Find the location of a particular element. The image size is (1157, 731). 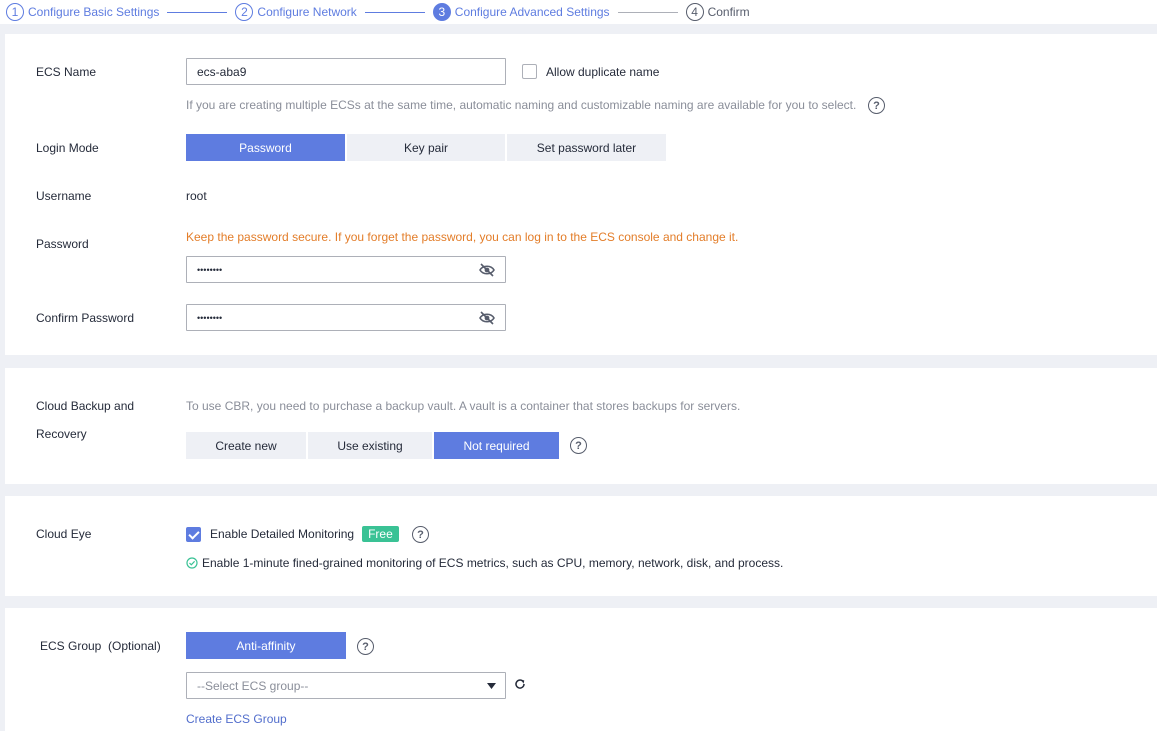

username-label: Username is located at coordinates (64, 196).